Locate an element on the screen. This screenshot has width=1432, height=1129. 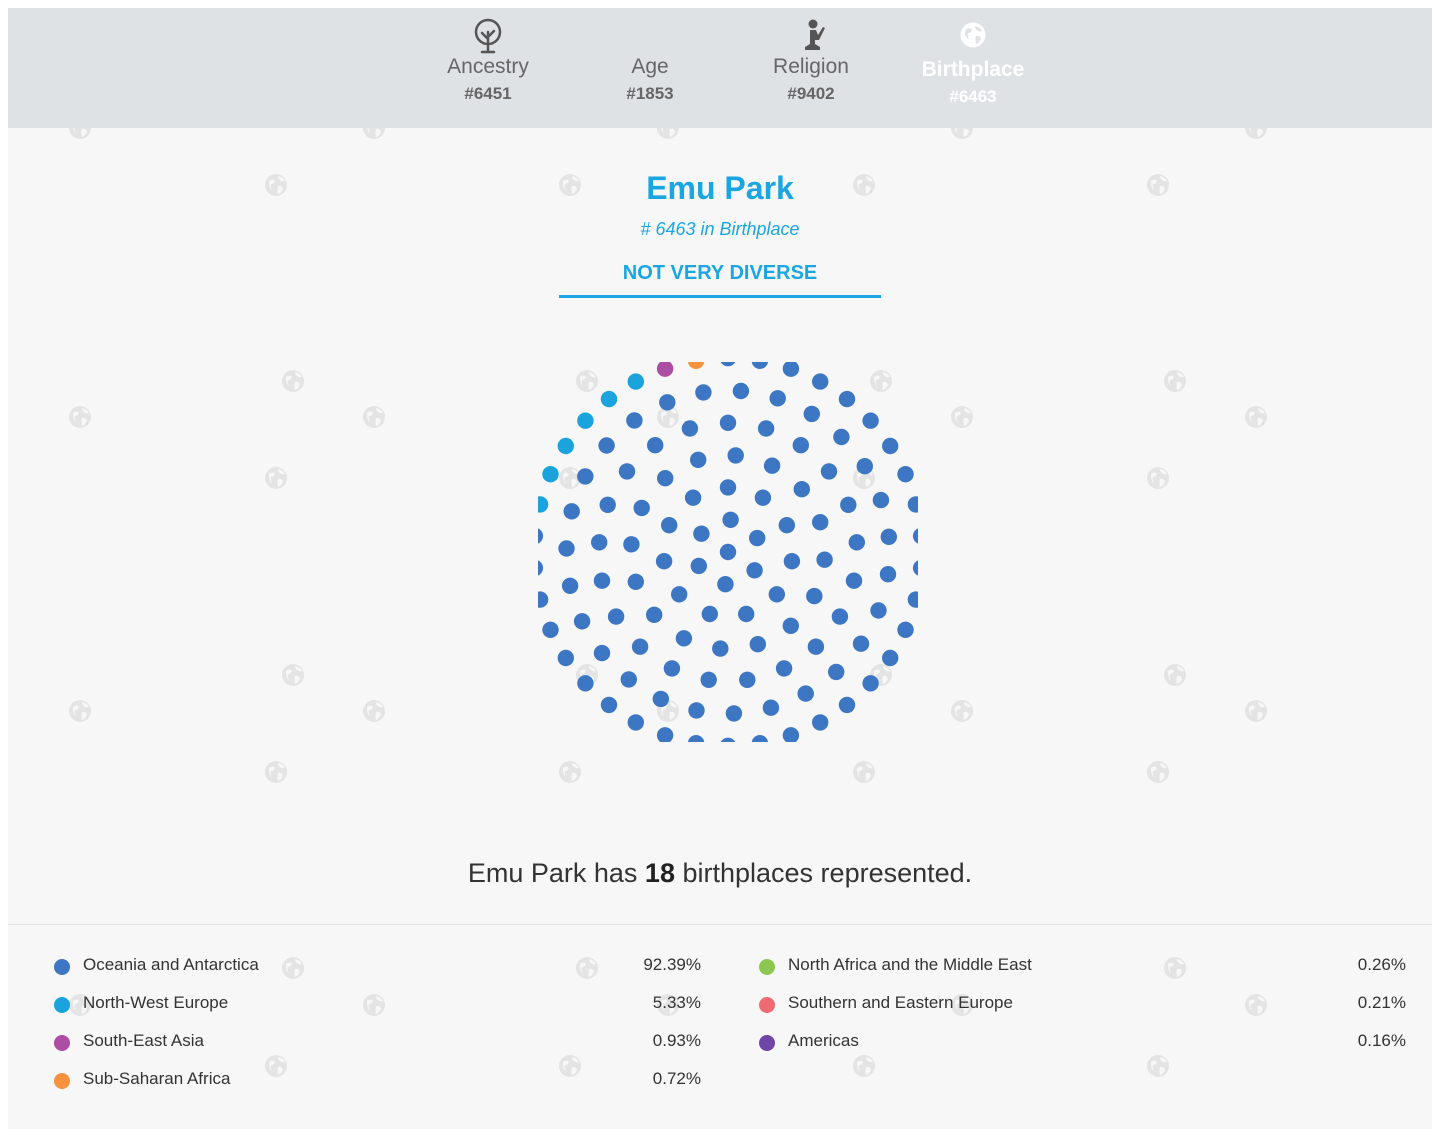
tab-age: Age #1853 is located at coordinates (650, 62).